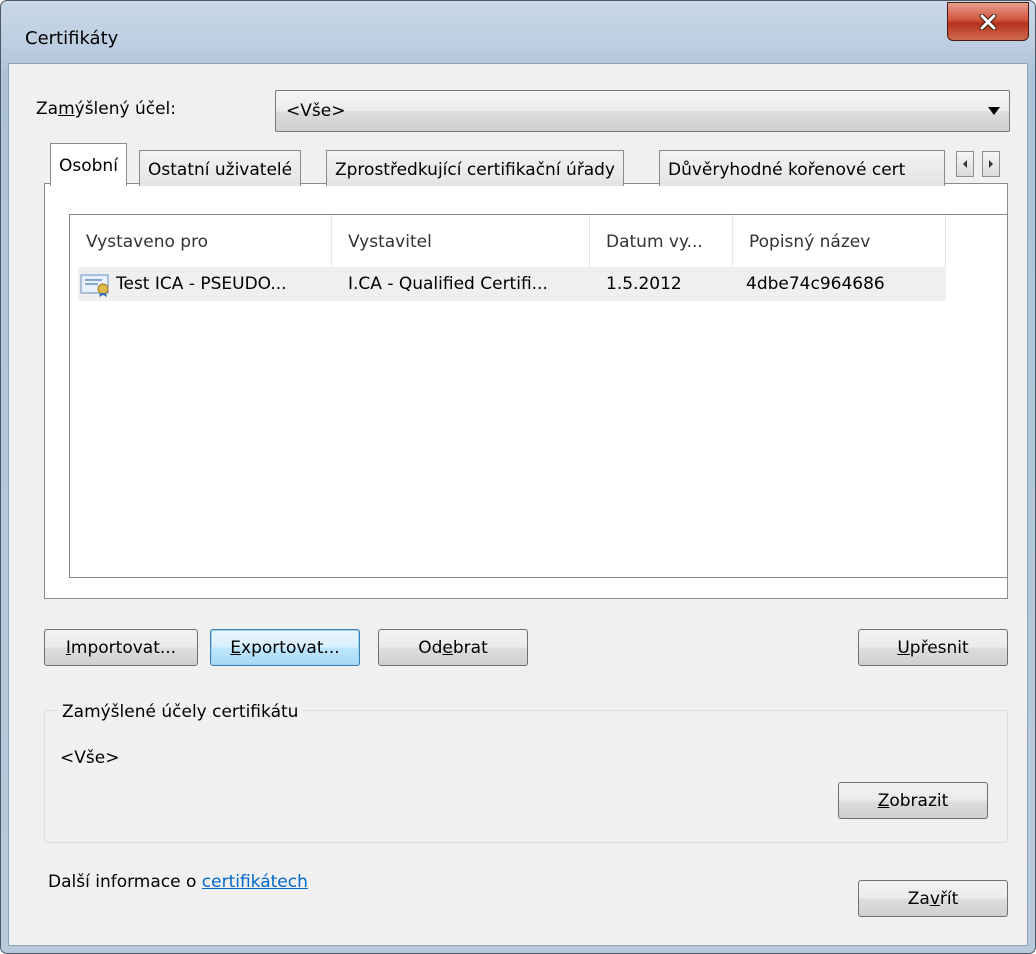 This screenshot has height=954, width=1036. What do you see at coordinates (88, 164) in the screenshot?
I see `tab-personal: Osobní` at bounding box center [88, 164].